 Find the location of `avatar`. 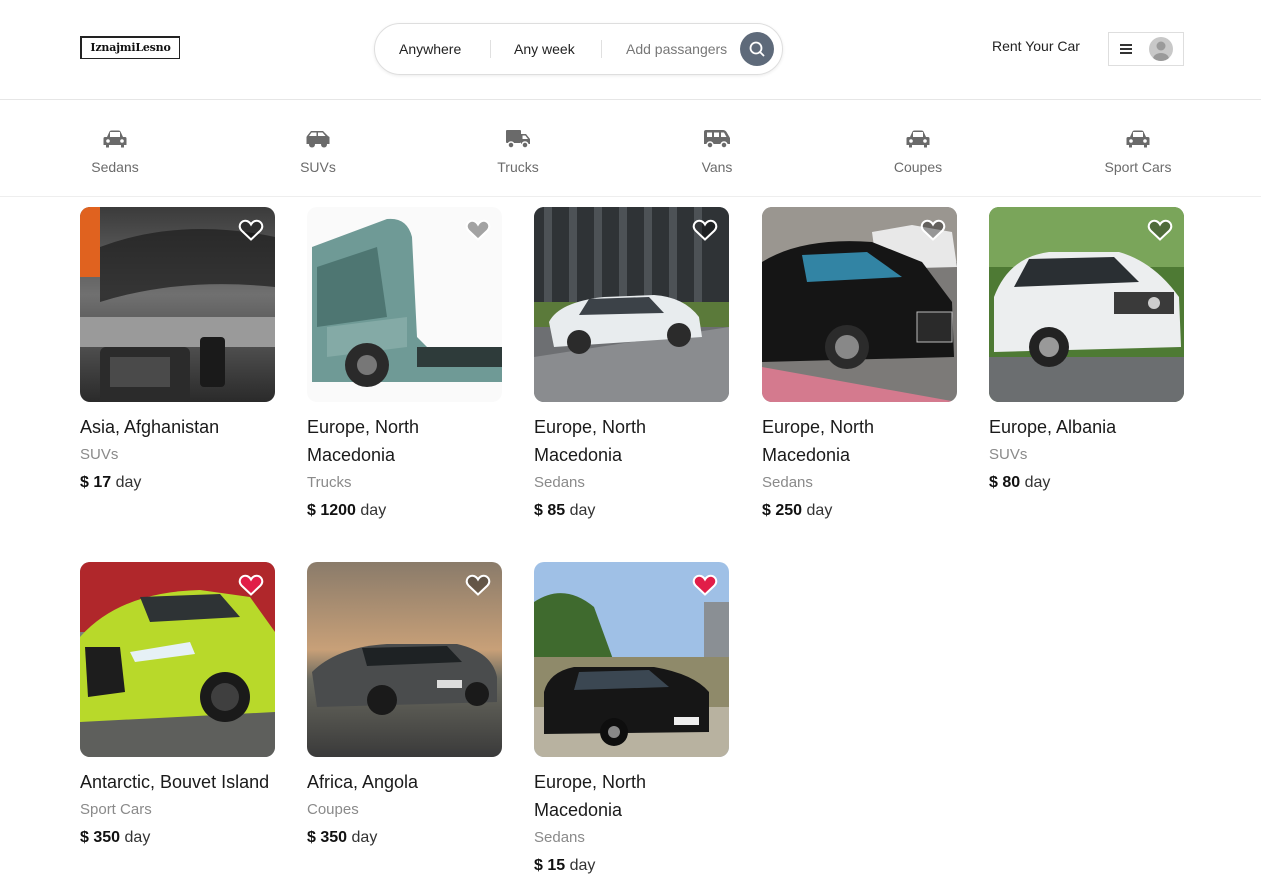

avatar is located at coordinates (1161, 49).